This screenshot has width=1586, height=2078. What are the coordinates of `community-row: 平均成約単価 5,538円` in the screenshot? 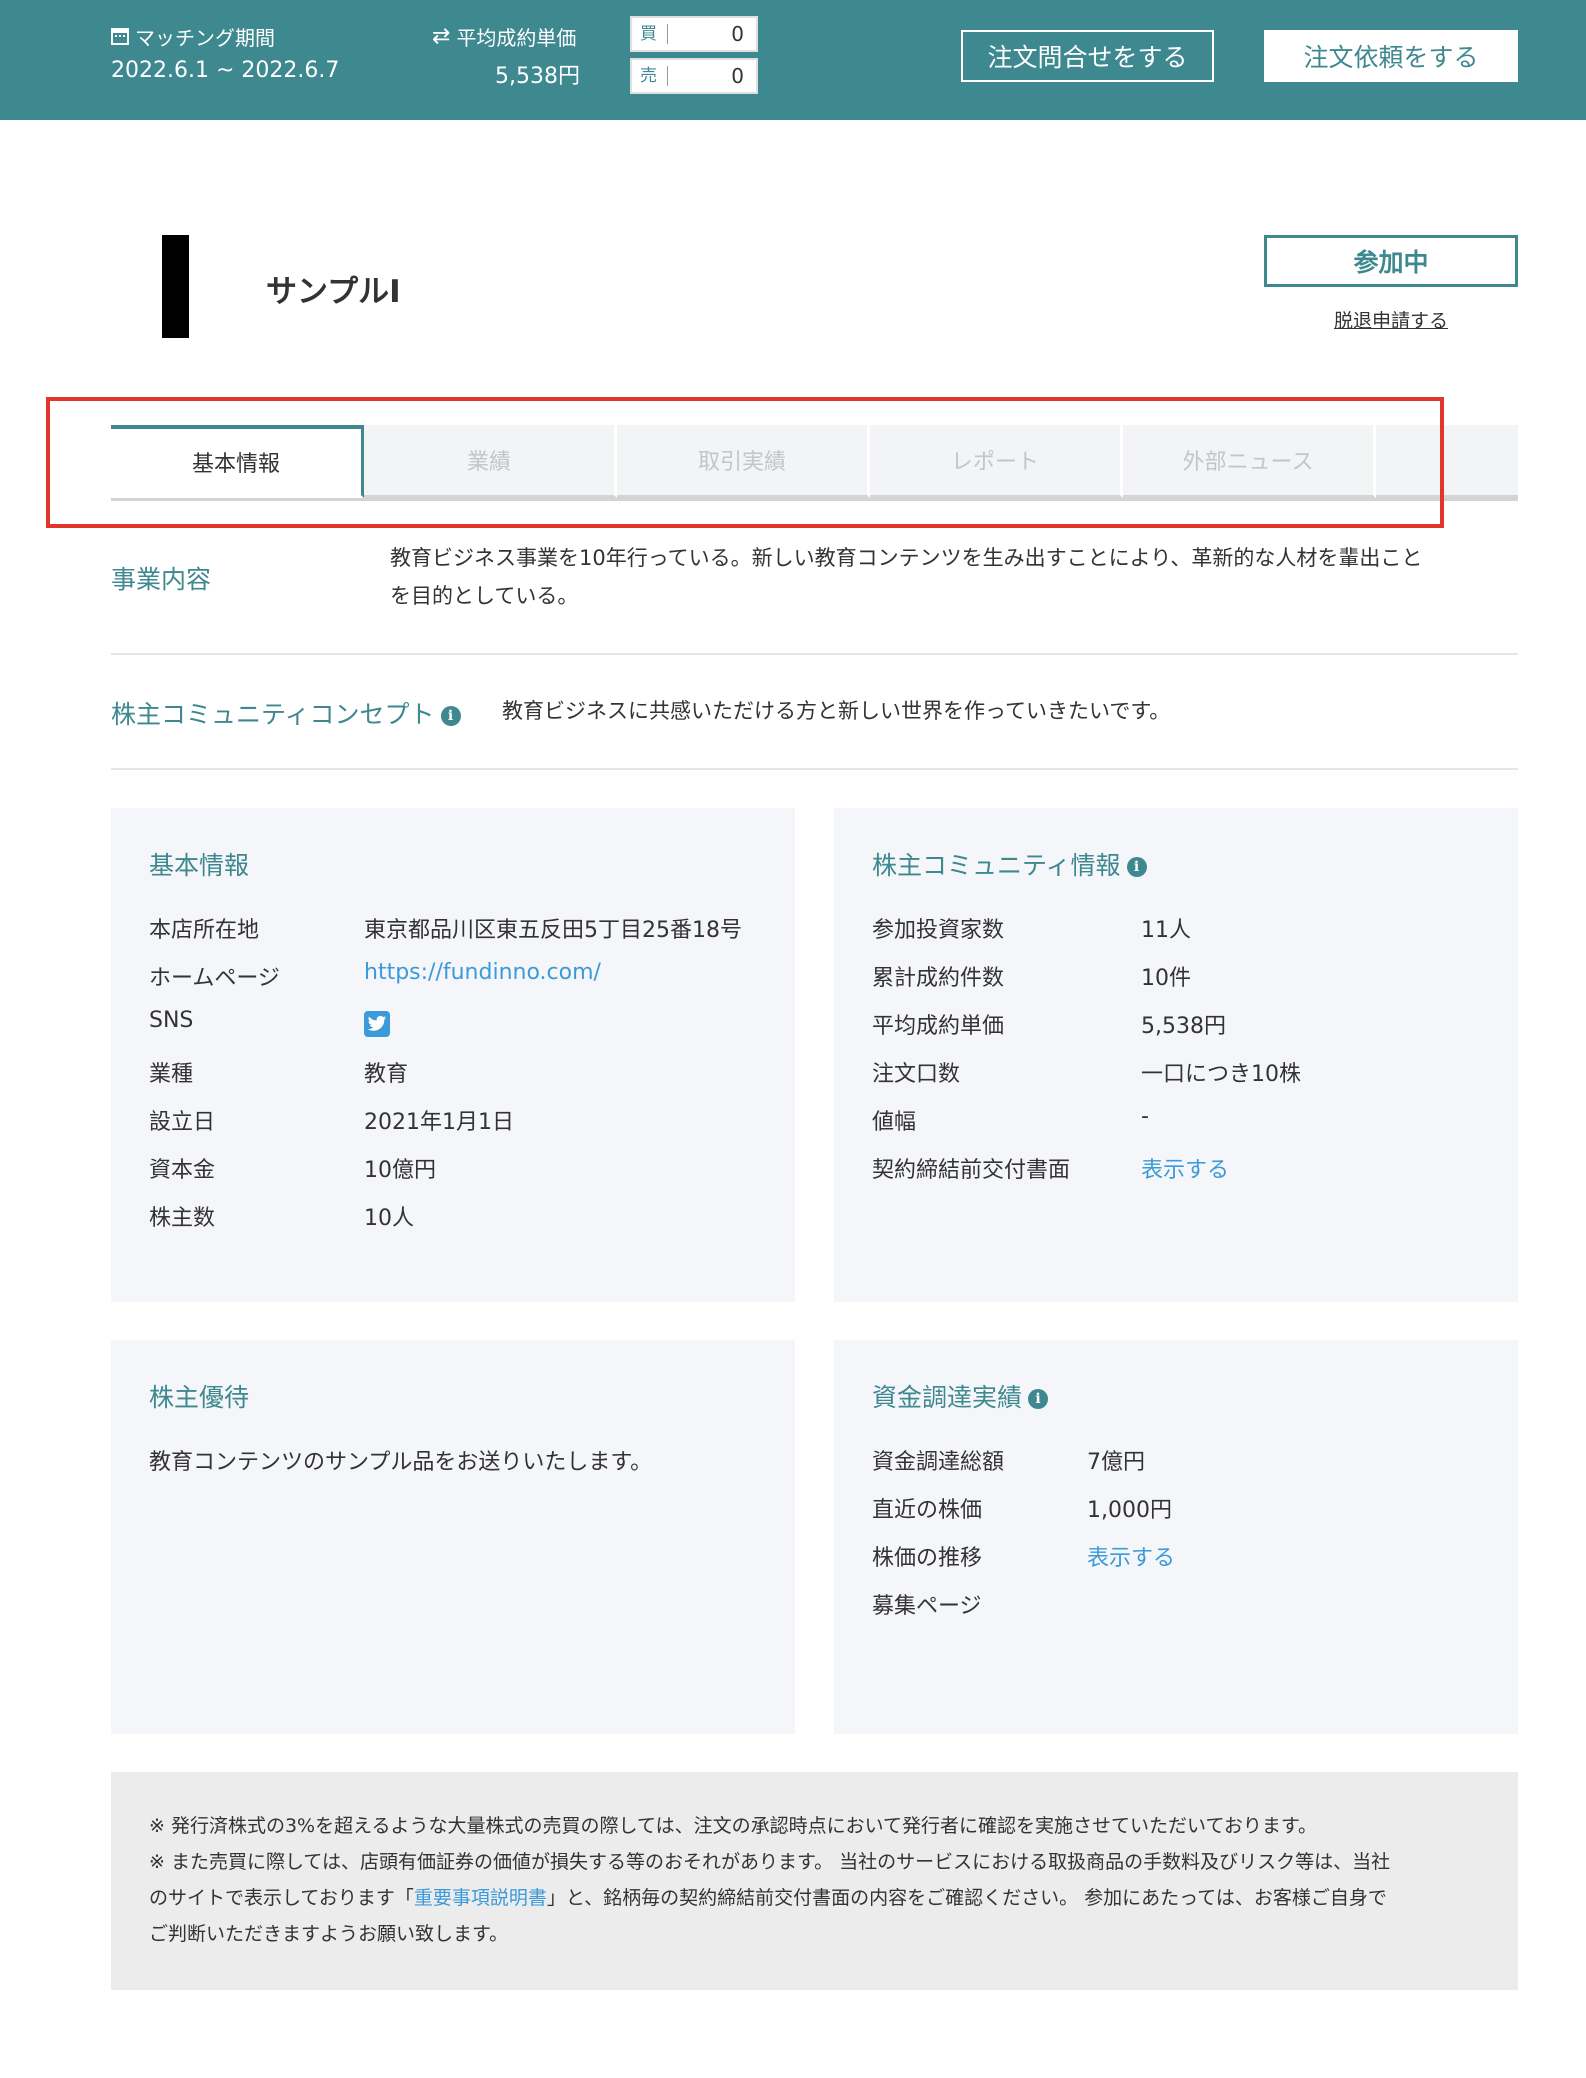 It's located at (1049, 1026).